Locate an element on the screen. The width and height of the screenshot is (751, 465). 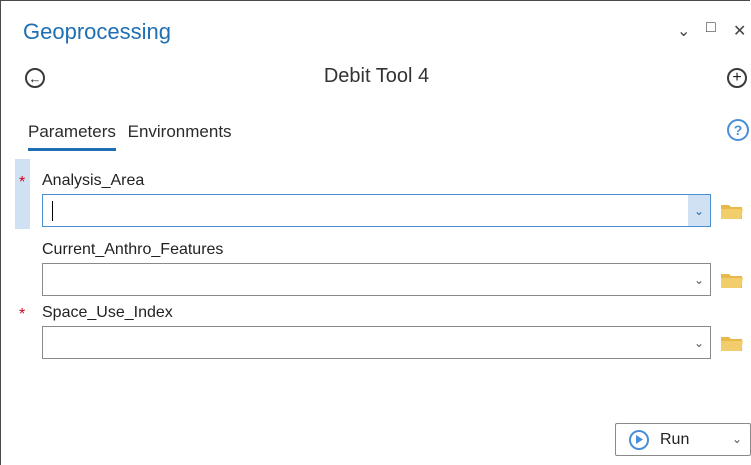
plus-icon: + is located at coordinates (737, 77).